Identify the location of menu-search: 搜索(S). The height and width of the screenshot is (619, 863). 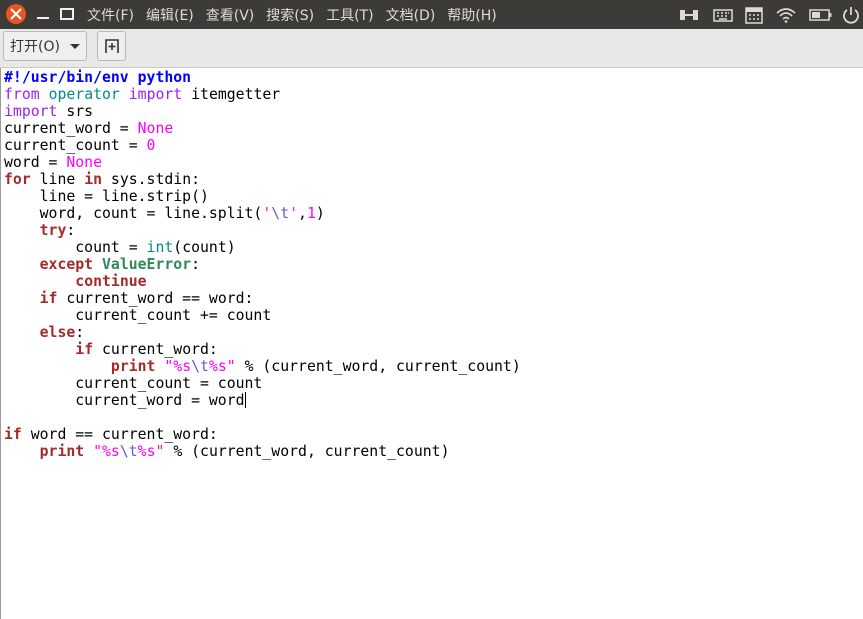
(290, 15).